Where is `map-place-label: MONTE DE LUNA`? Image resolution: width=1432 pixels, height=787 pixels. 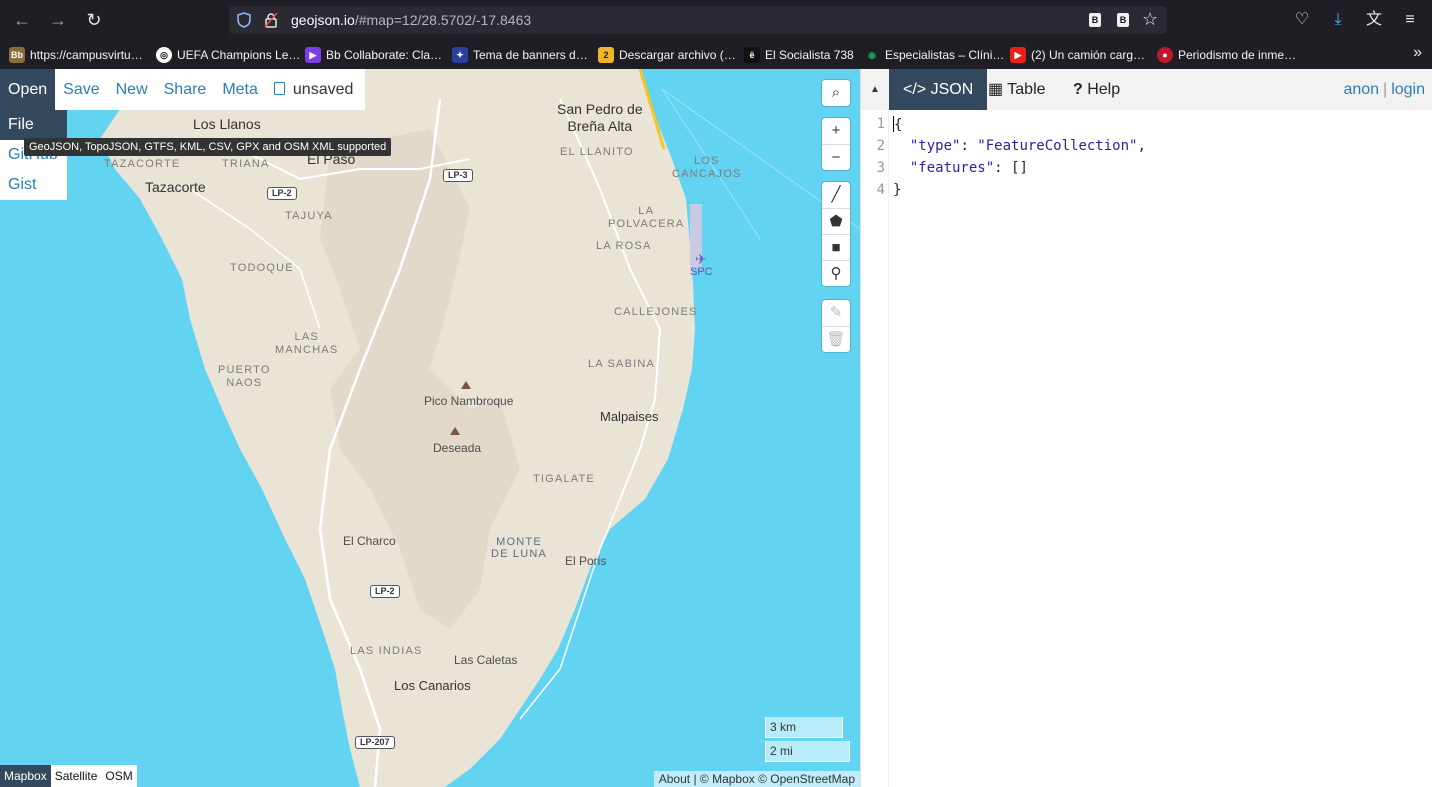 map-place-label: MONTE DE LUNA is located at coordinates (519, 548).